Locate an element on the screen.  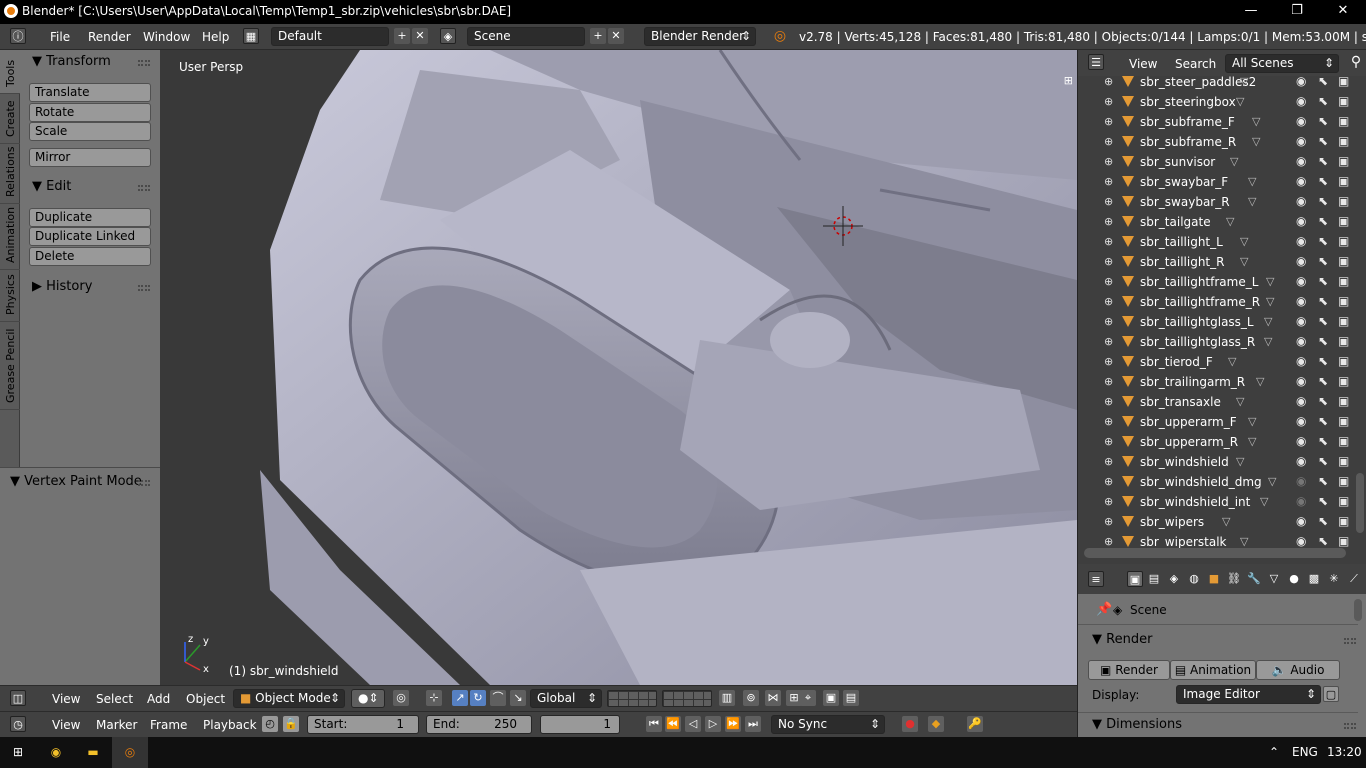
duplicate-linked-button: Duplicate Linked is located at coordinates (90, 236).